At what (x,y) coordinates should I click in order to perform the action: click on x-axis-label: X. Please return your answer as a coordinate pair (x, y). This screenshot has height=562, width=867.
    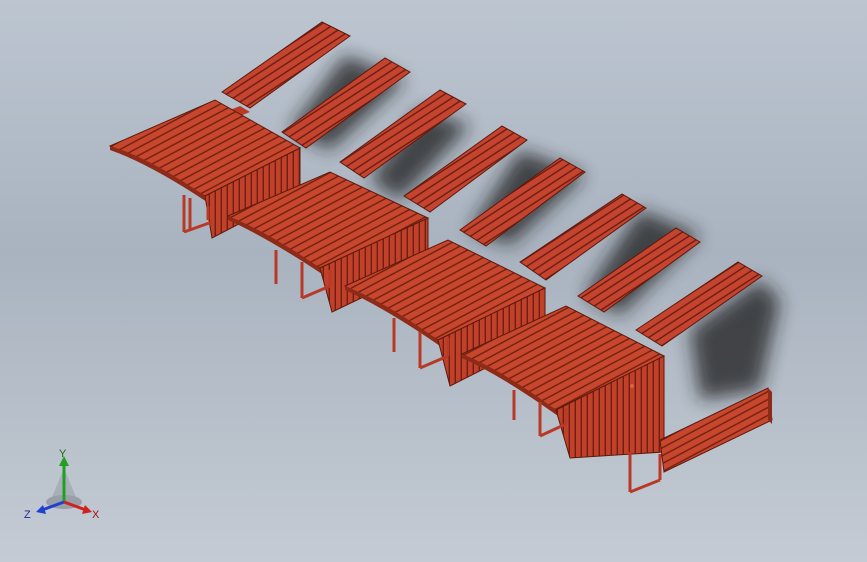
    Looking at the image, I should click on (96, 515).